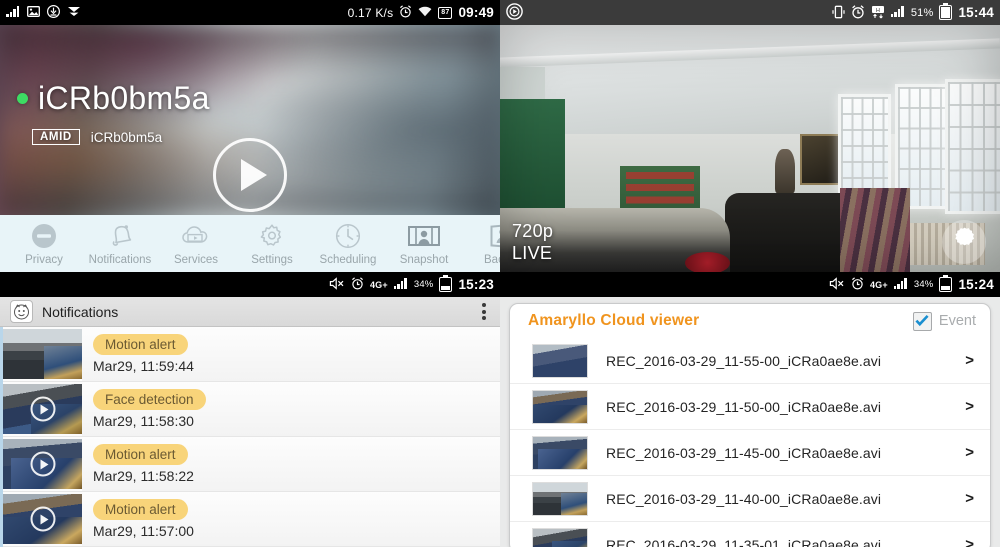  What do you see at coordinates (744, 360) in the screenshot?
I see `recording-filename: REC_2016-03-29_11-55-00_iCRa0ae8e.avi` at bounding box center [744, 360].